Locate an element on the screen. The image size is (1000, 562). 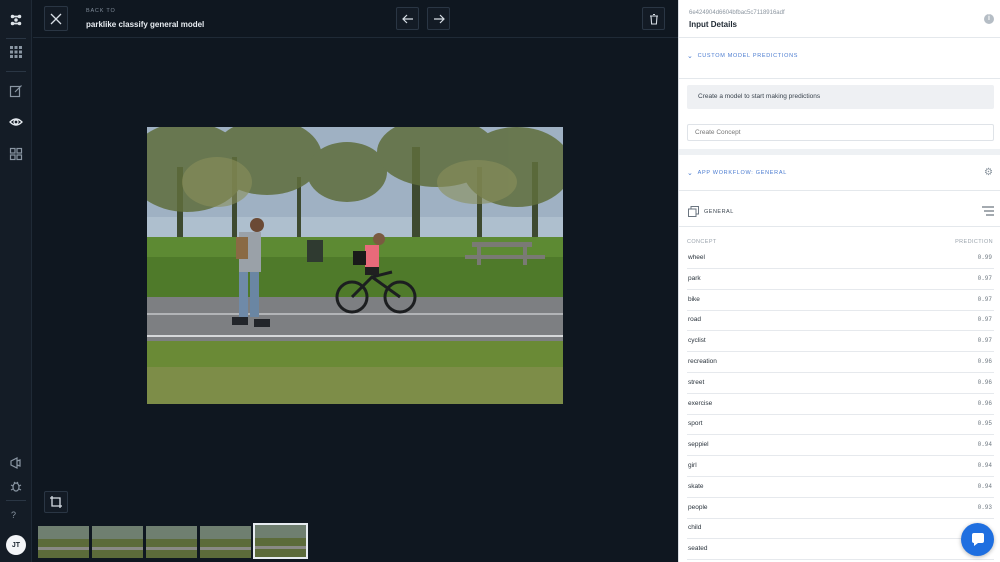
avatar: JT is located at coordinates (16, 545).